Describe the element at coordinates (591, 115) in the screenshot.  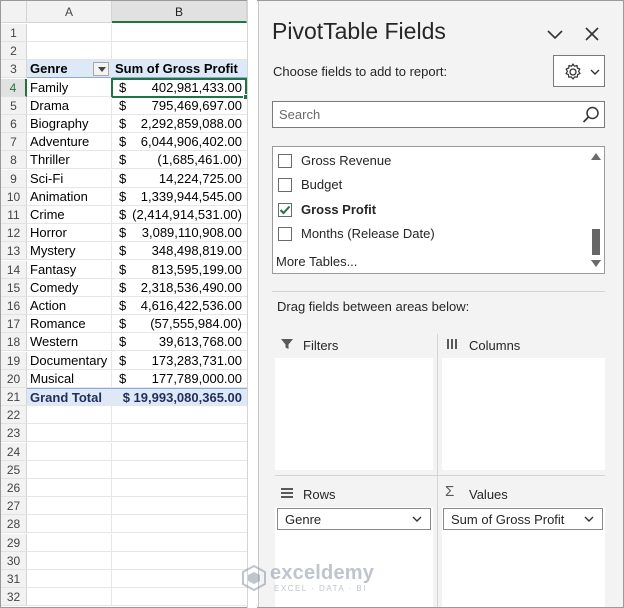
I see `search-icon` at that location.